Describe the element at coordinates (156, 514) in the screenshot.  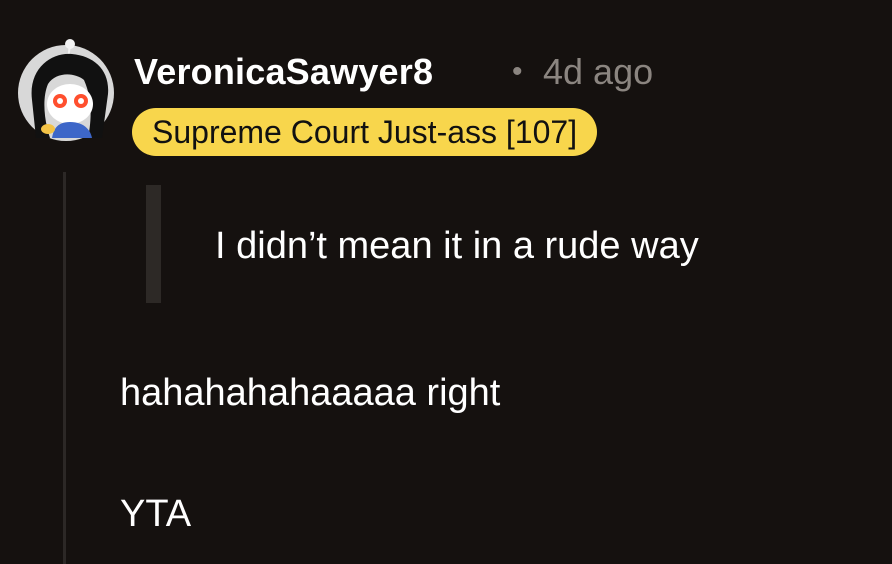
I see `comment-body-line: YTA` at that location.